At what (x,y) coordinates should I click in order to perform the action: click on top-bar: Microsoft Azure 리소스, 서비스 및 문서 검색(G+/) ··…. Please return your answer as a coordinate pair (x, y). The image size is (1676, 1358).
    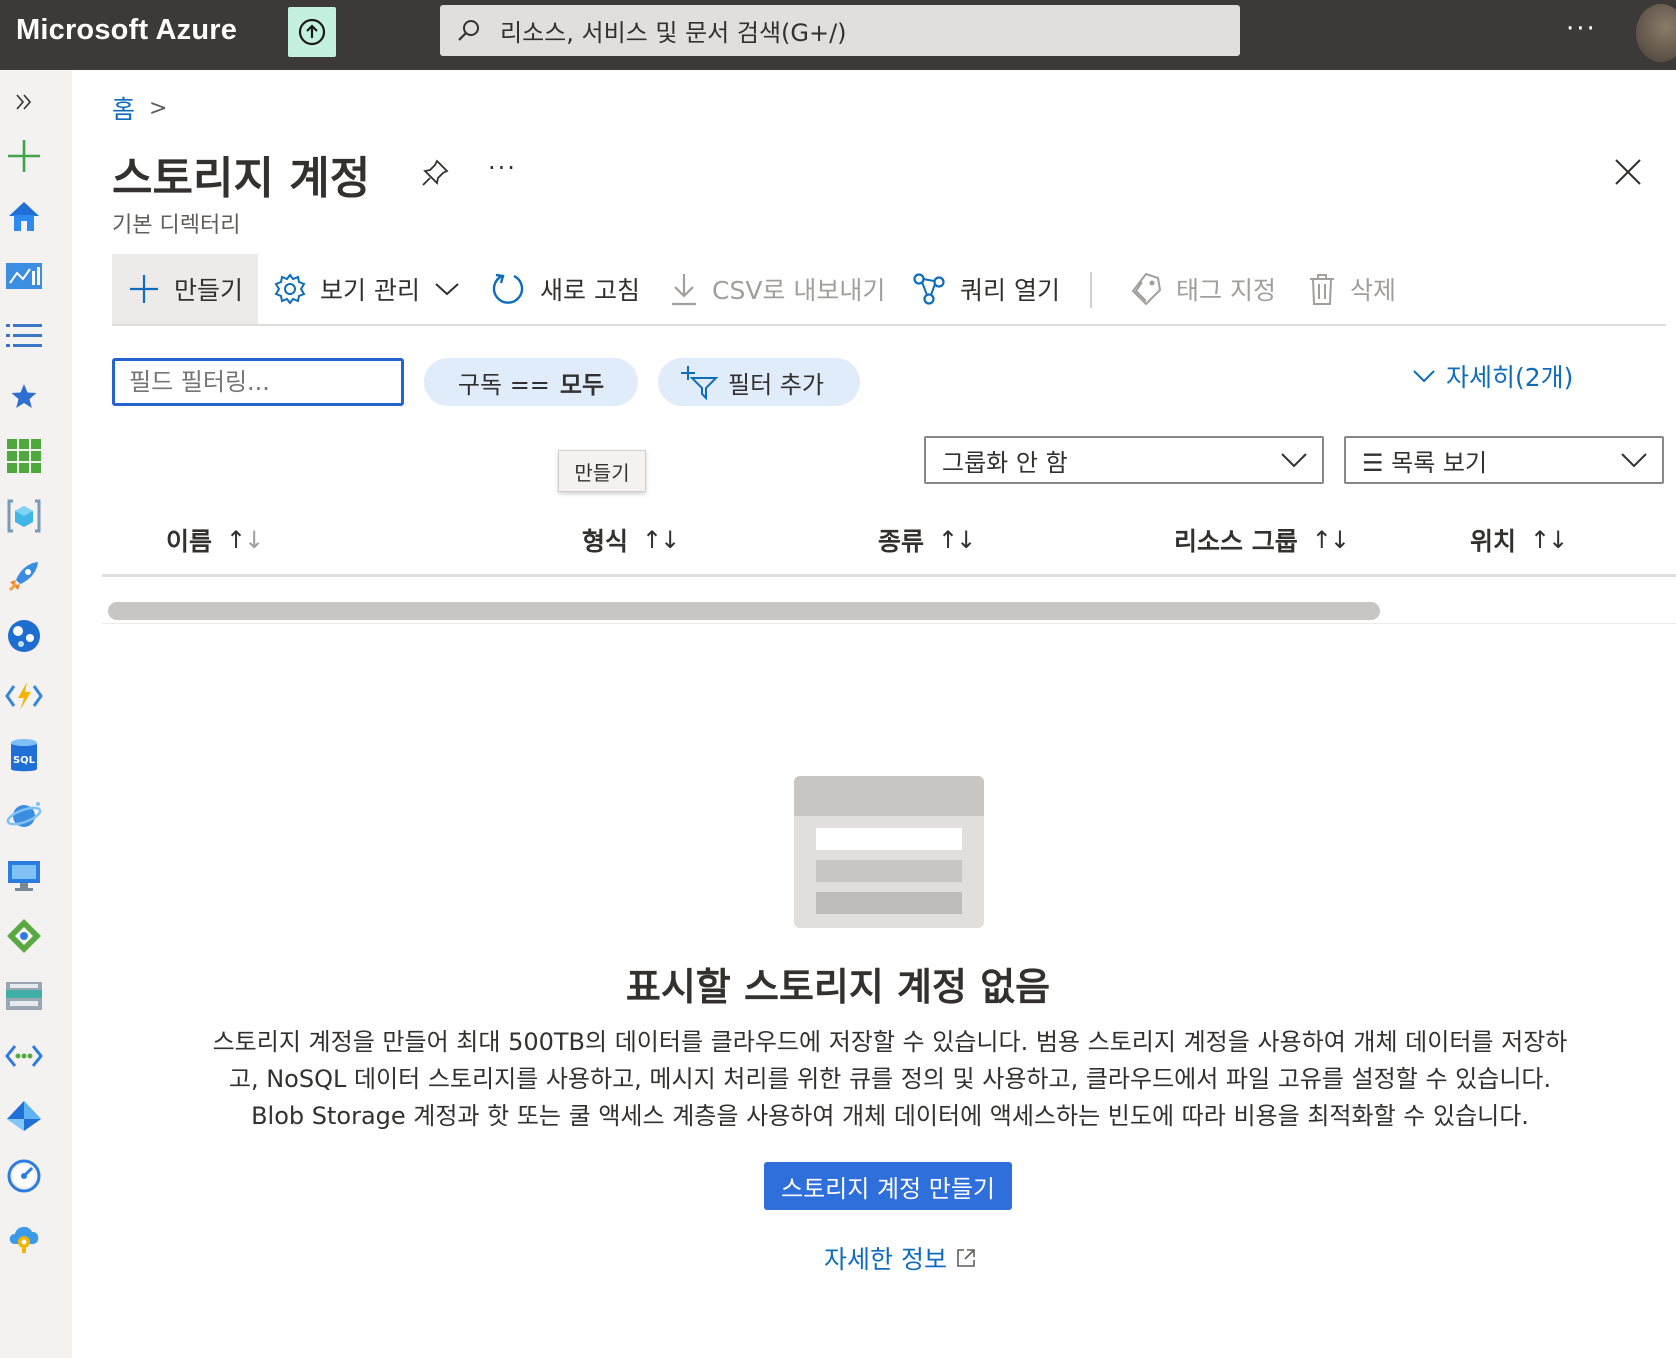
    Looking at the image, I should click on (838, 35).